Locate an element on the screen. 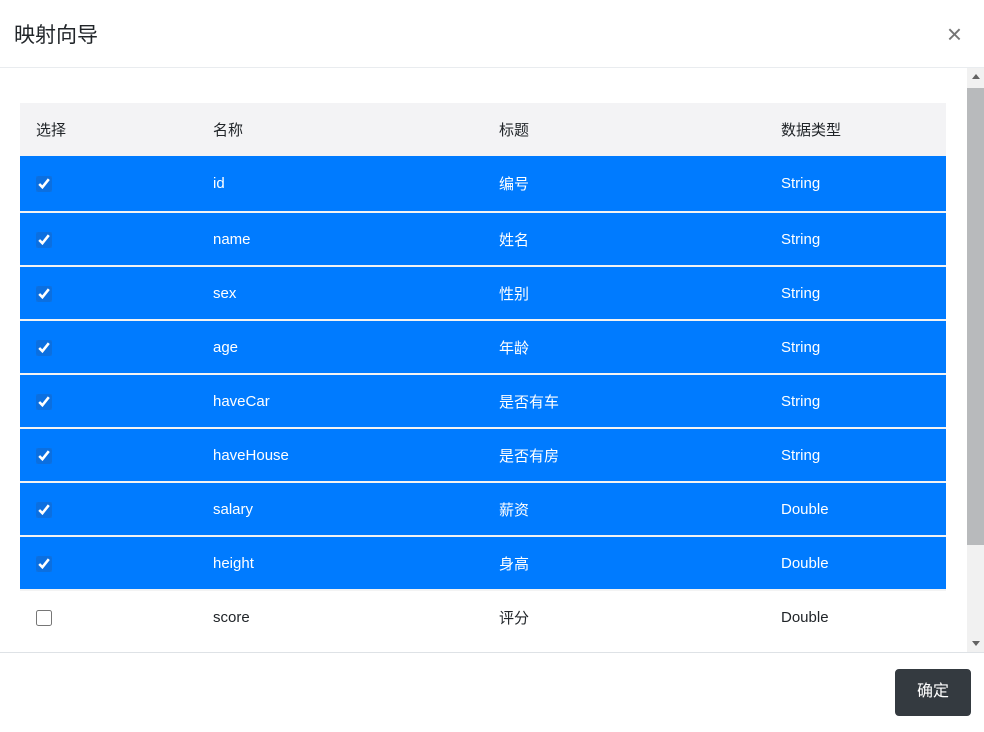  table-header-row: 选择 名称 标题 数据类型 is located at coordinates (483, 129).